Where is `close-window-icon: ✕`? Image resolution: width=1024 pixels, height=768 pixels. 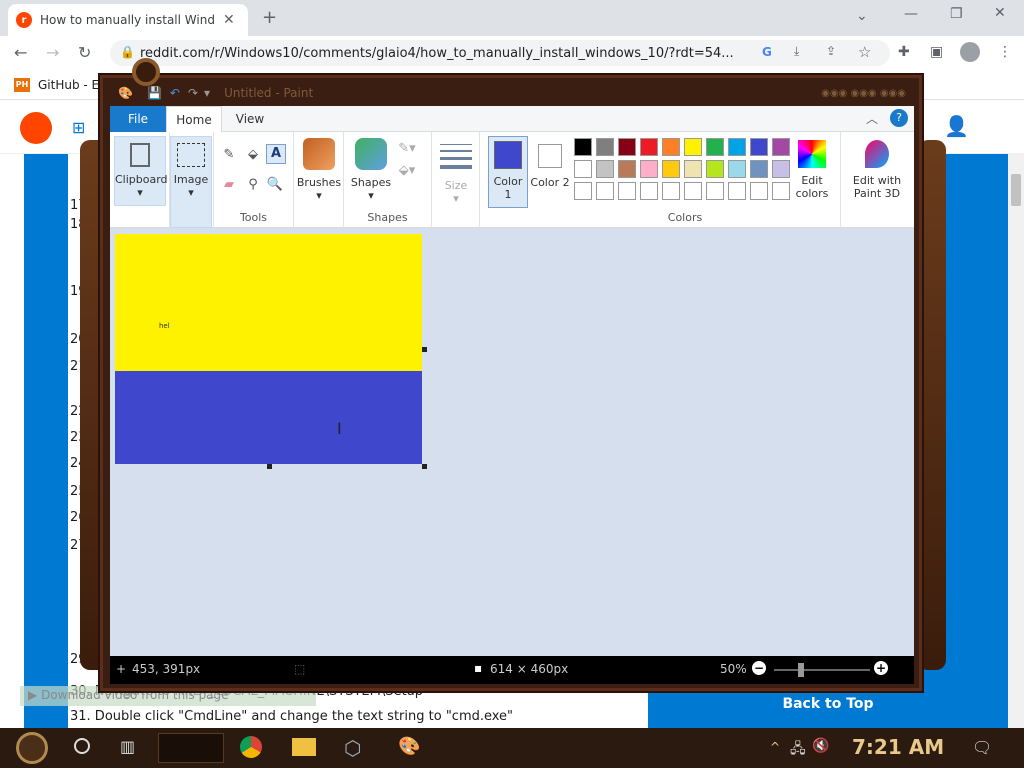 close-window-icon: ✕ is located at coordinates (1000, 13).